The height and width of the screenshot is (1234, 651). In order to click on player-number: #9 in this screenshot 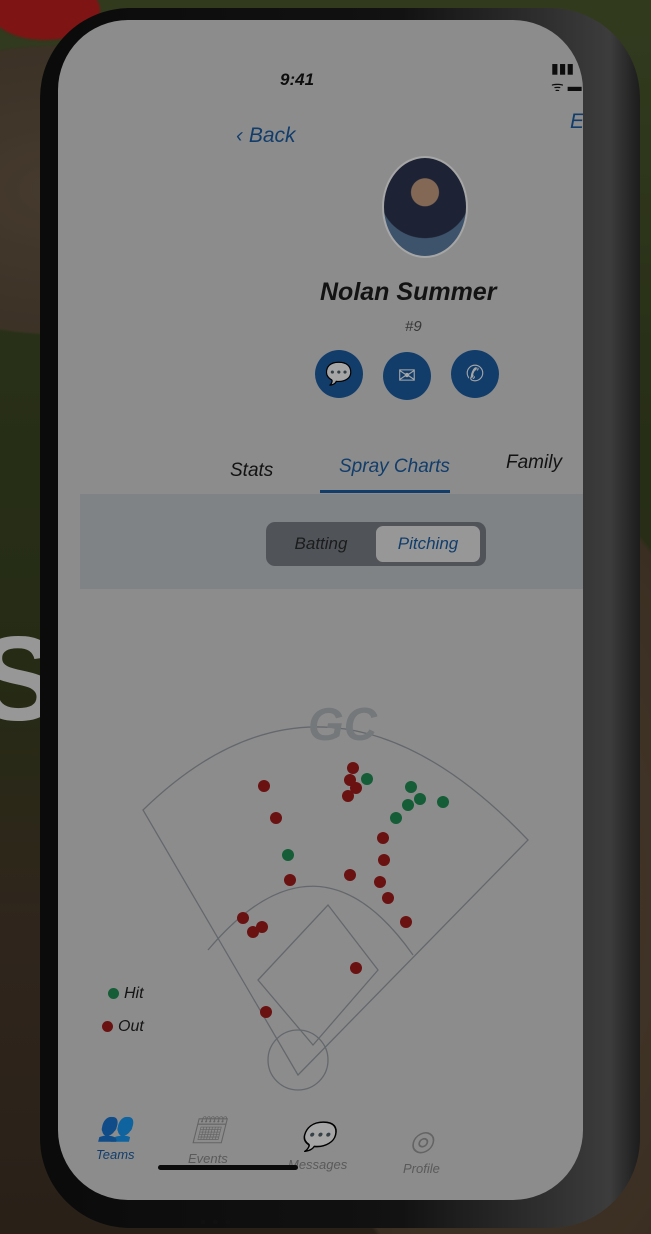, I will do `click(413, 326)`.